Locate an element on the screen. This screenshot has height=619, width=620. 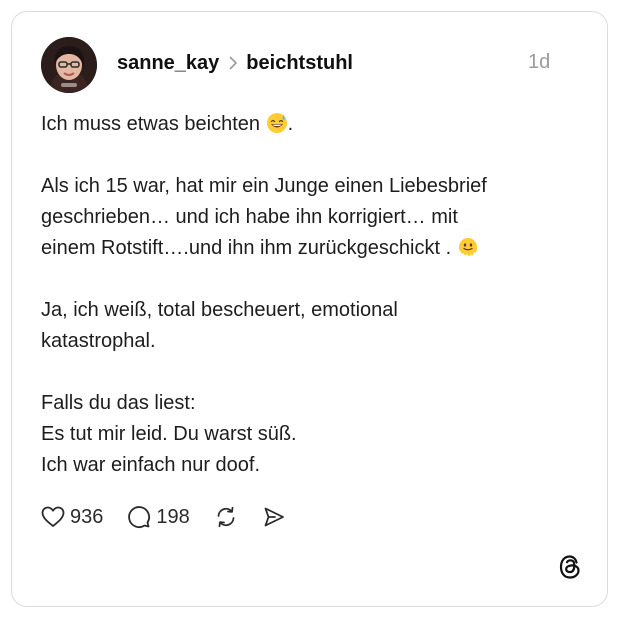
post-timestamp: 1d is located at coordinates (539, 62).